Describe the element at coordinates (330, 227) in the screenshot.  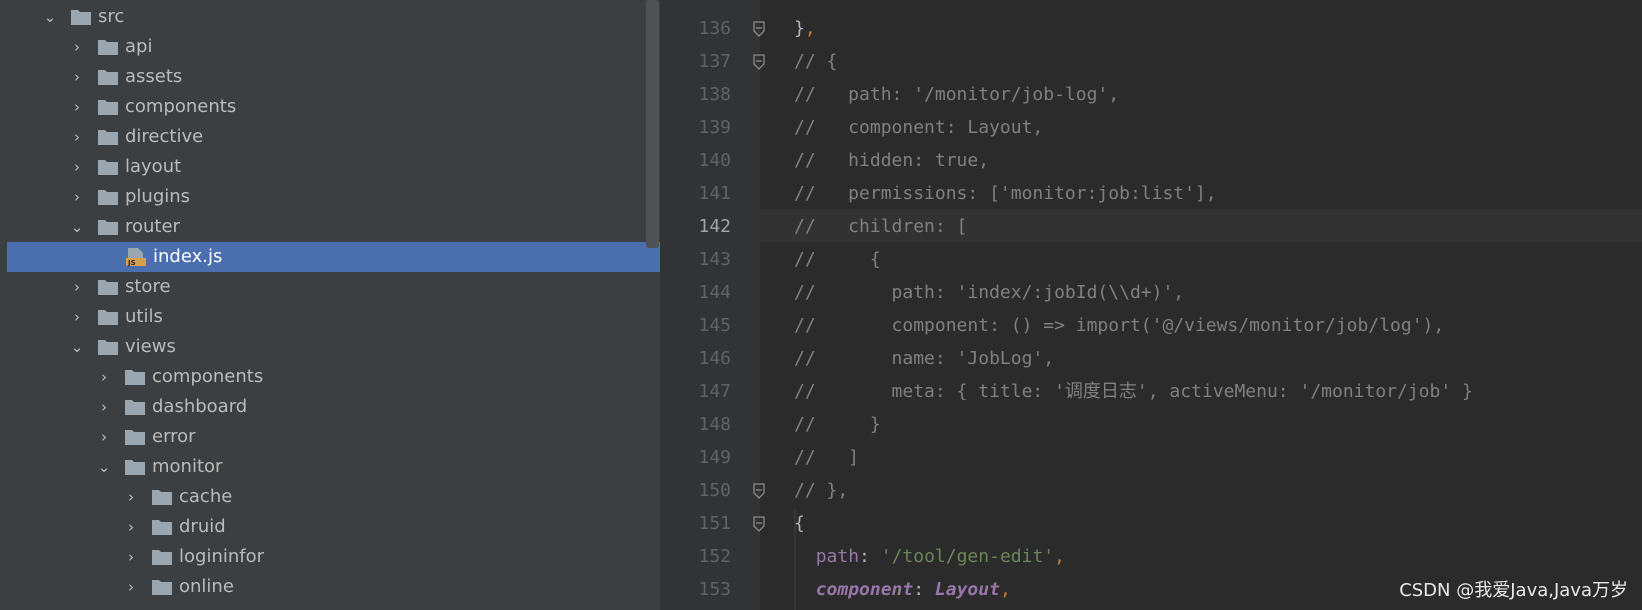
I see `tree-item-router: ⌄ router` at that location.